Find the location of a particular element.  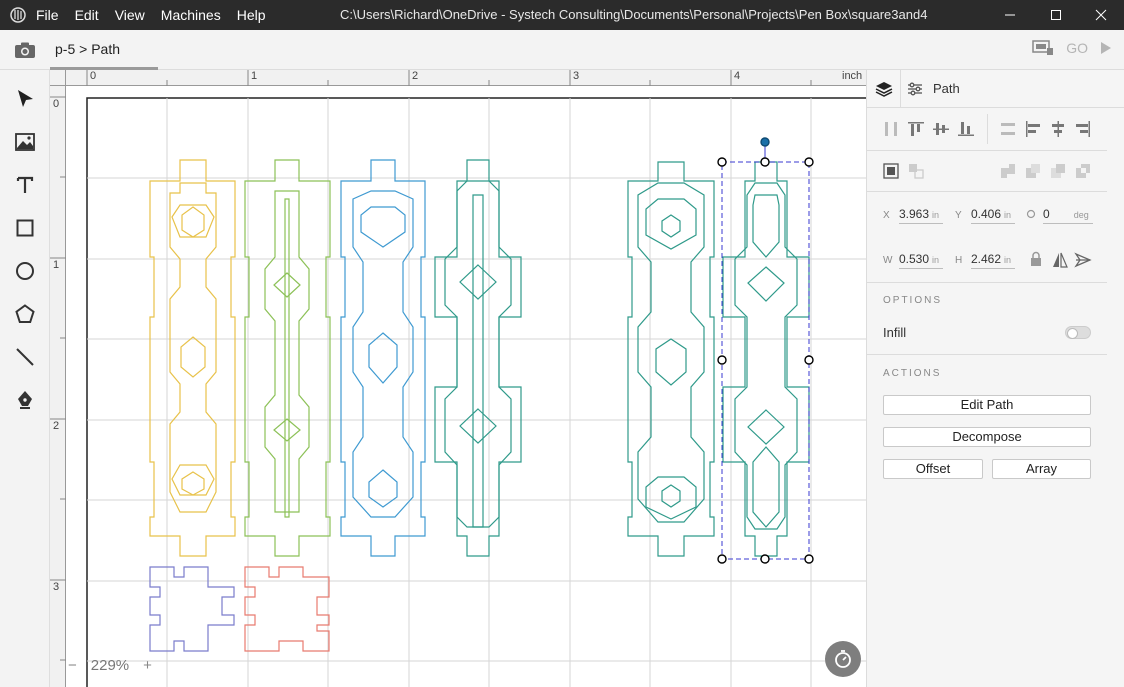

width-unit: in is located at coordinates (936, 260).